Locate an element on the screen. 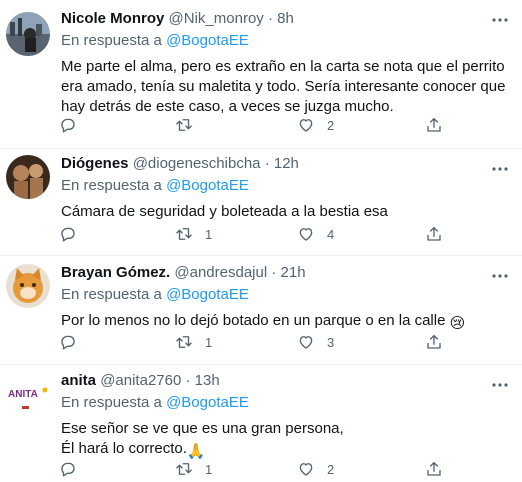 The image size is (522, 482). like-count: 3 is located at coordinates (331, 342).